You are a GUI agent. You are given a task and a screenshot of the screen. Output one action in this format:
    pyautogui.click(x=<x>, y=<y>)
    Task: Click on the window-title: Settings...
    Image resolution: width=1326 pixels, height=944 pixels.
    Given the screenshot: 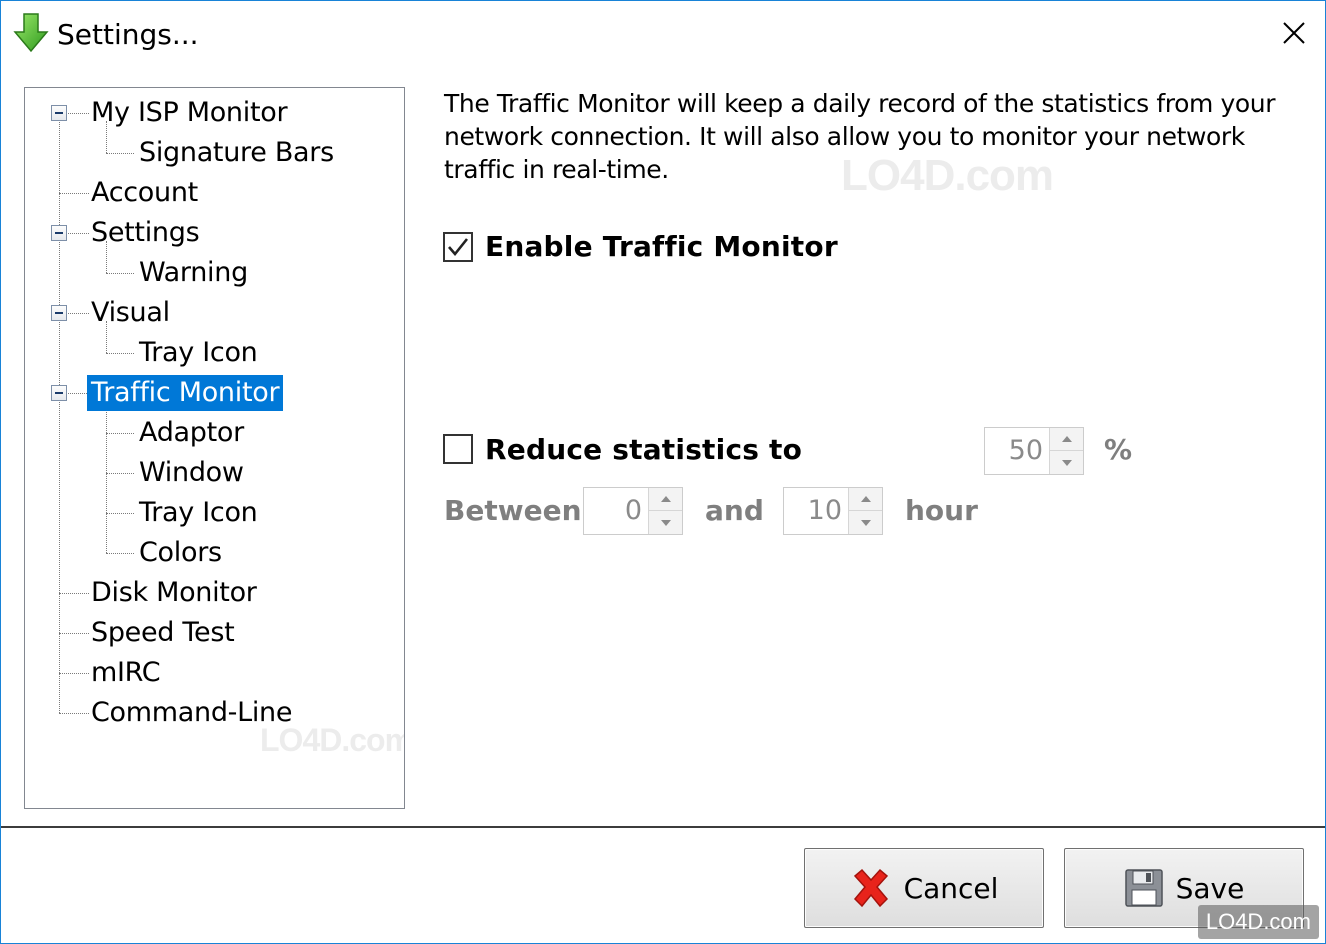 What is the action you would take?
    pyautogui.click(x=128, y=34)
    